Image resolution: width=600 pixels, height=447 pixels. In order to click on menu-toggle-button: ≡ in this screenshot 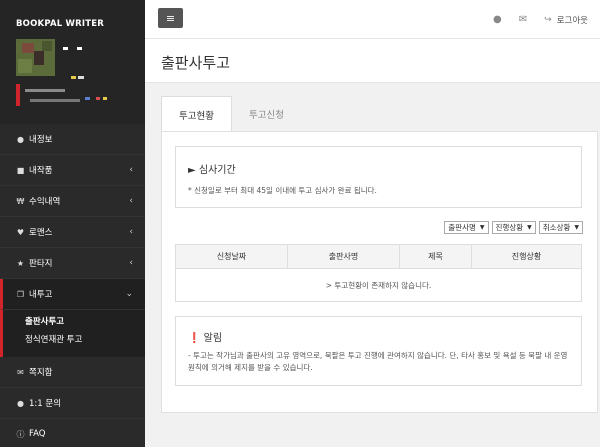, I will do `click(170, 18)`.